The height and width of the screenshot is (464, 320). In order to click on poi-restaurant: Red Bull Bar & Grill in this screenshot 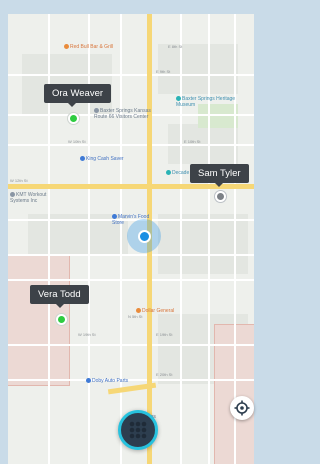, I will do `click(88, 47)`.